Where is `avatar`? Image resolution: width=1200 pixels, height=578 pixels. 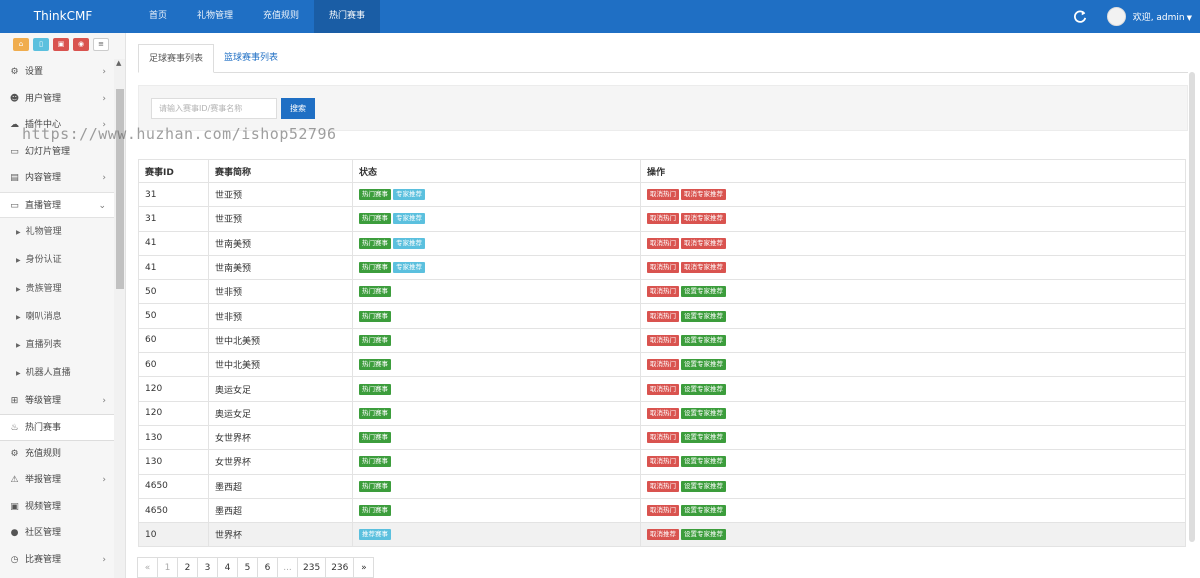
avatar is located at coordinates (1116, 16).